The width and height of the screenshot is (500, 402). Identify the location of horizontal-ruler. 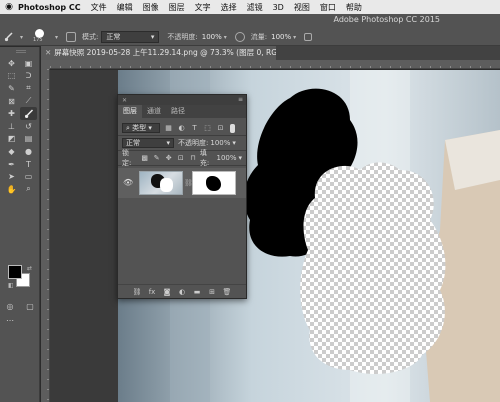
(275, 64).